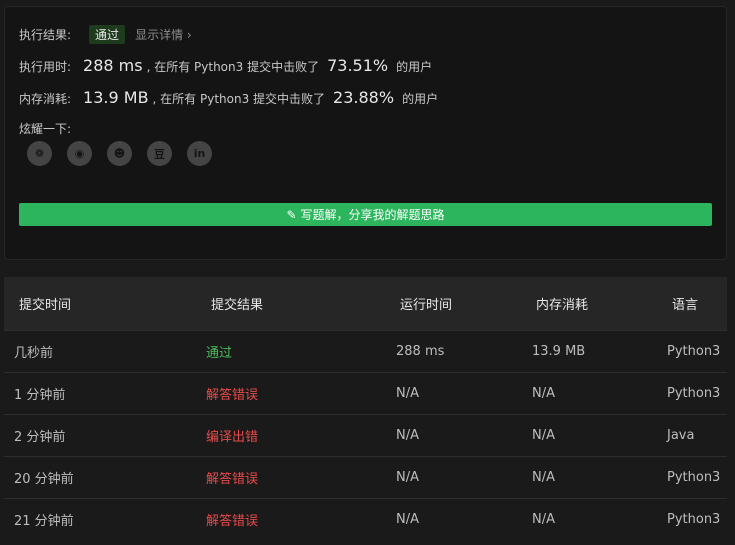 This screenshot has height=545, width=735. Describe the element at coordinates (44, 479) in the screenshot. I see `submit-time: 20 分钟前` at that location.